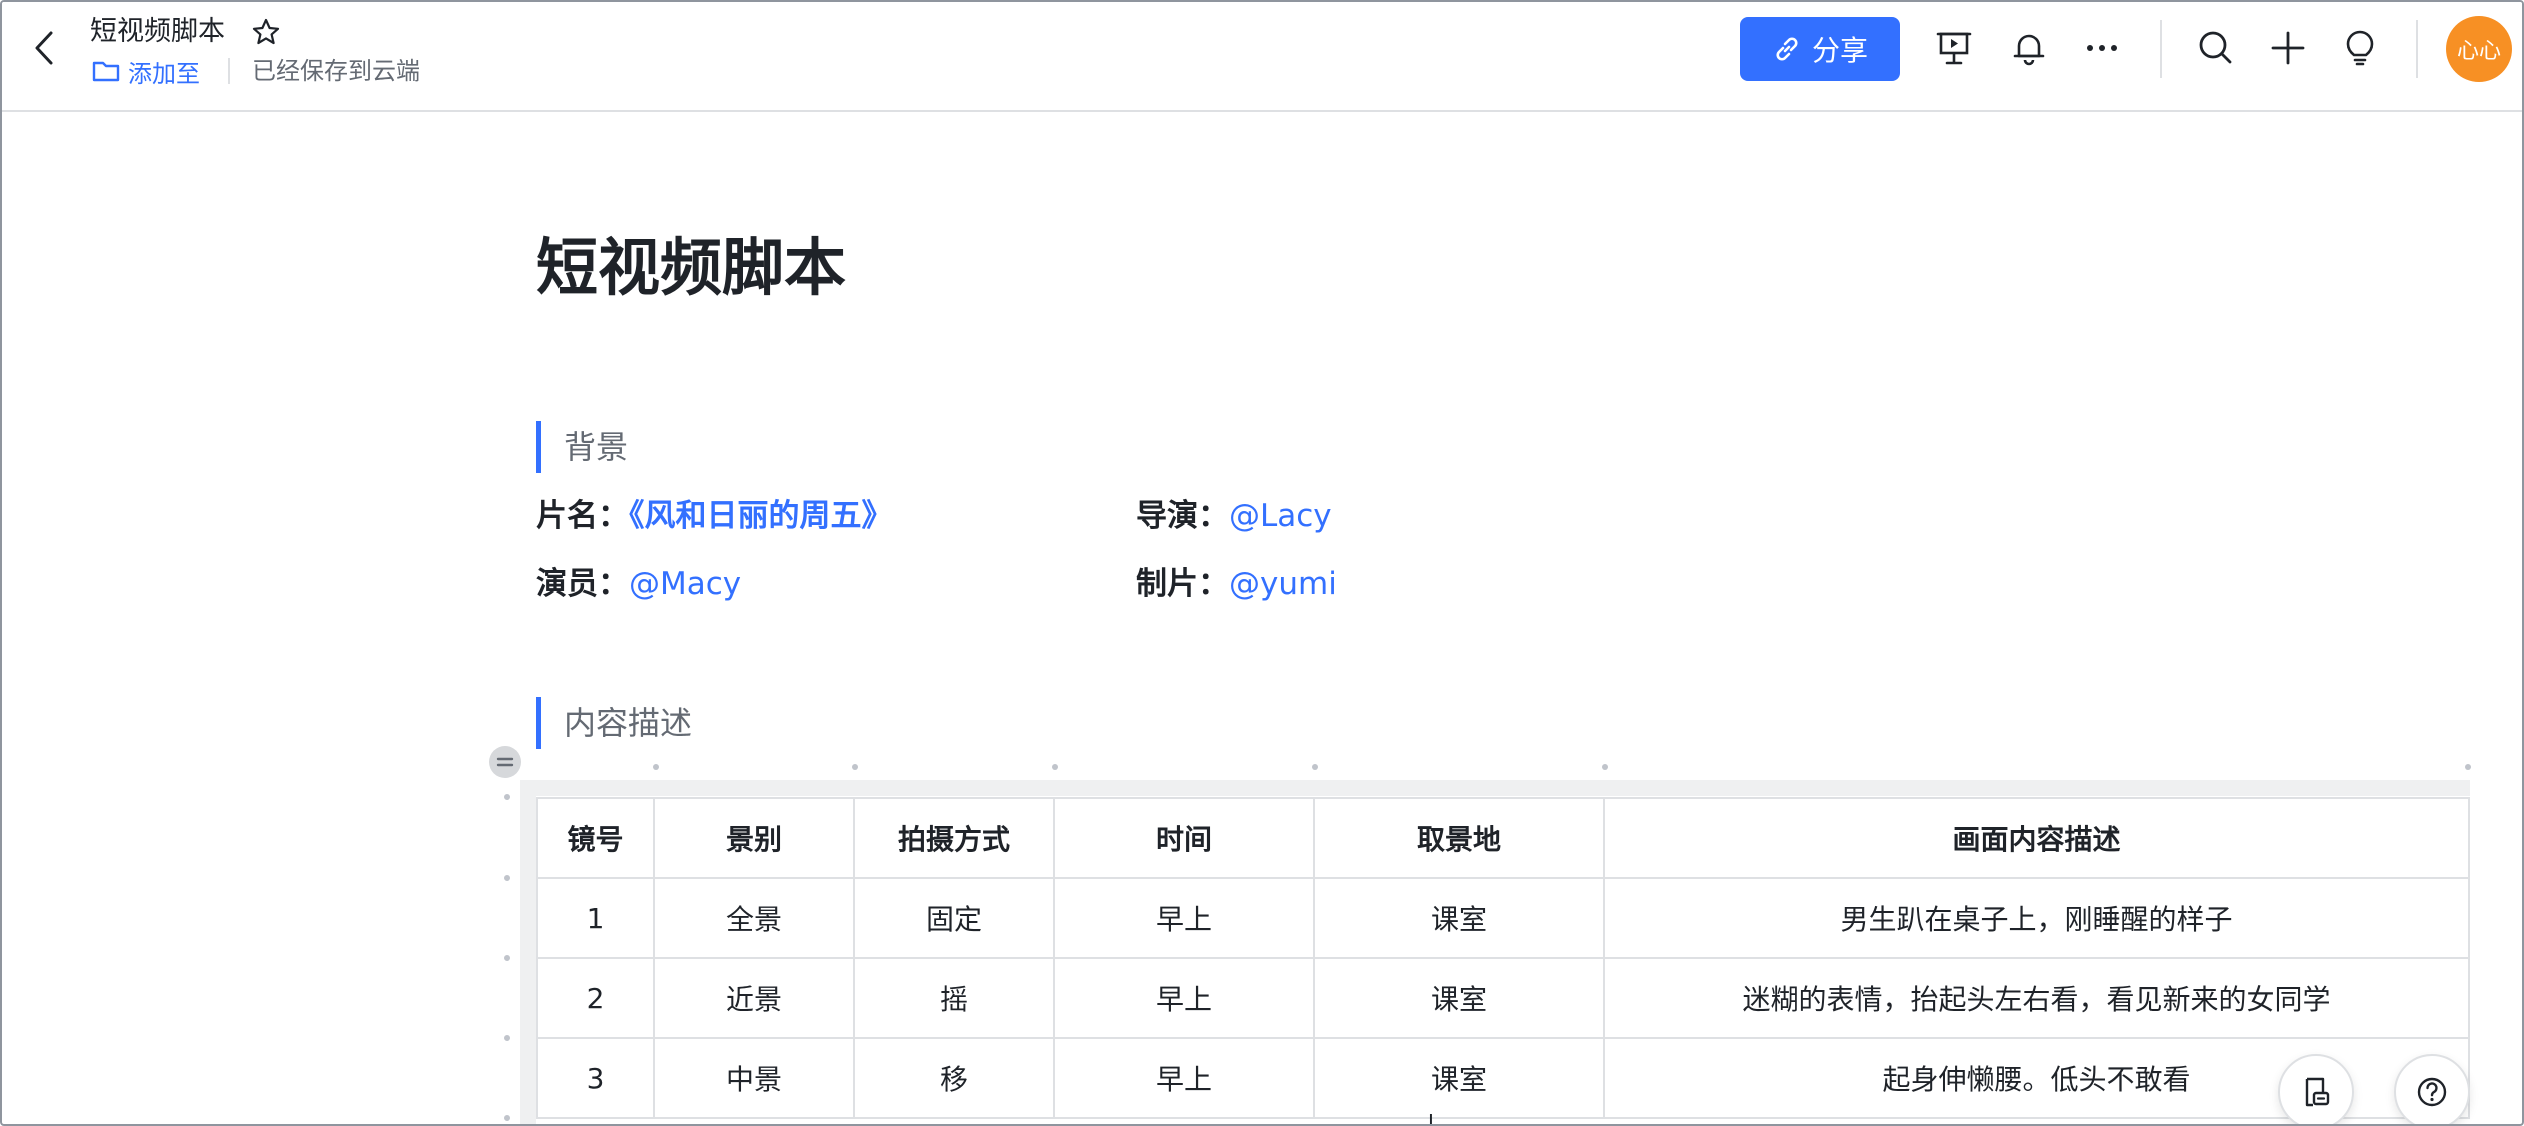 The width and height of the screenshot is (2524, 1126). What do you see at coordinates (1182, 516) in the screenshot?
I see `director-label: 导演：` at bounding box center [1182, 516].